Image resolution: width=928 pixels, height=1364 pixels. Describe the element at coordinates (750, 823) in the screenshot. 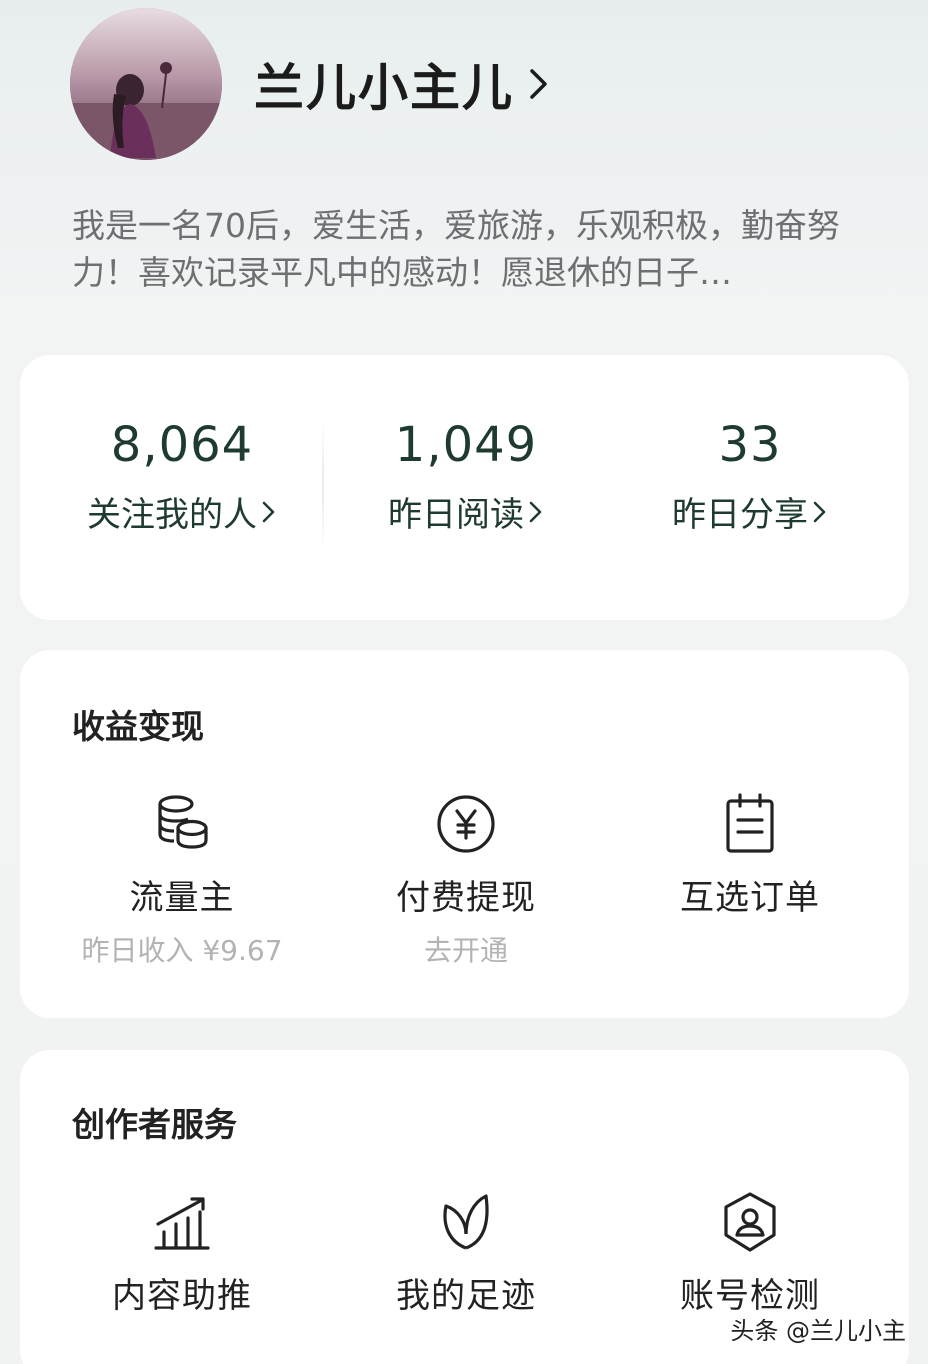

I see `order-clipboard-icon` at that location.